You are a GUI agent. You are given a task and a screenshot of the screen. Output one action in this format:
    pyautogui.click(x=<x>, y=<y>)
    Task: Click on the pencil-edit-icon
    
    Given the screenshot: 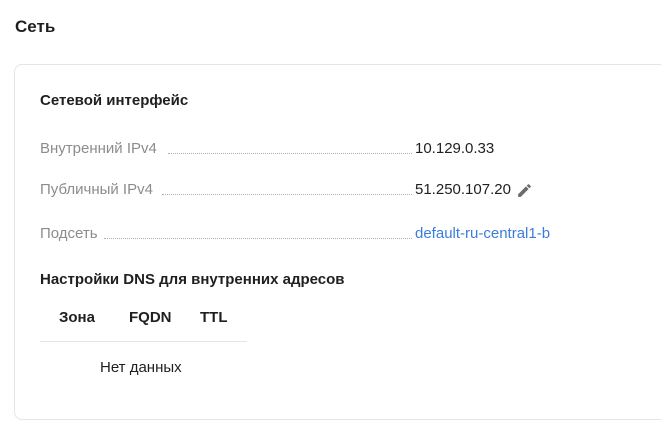 What is the action you would take?
    pyautogui.click(x=525, y=190)
    